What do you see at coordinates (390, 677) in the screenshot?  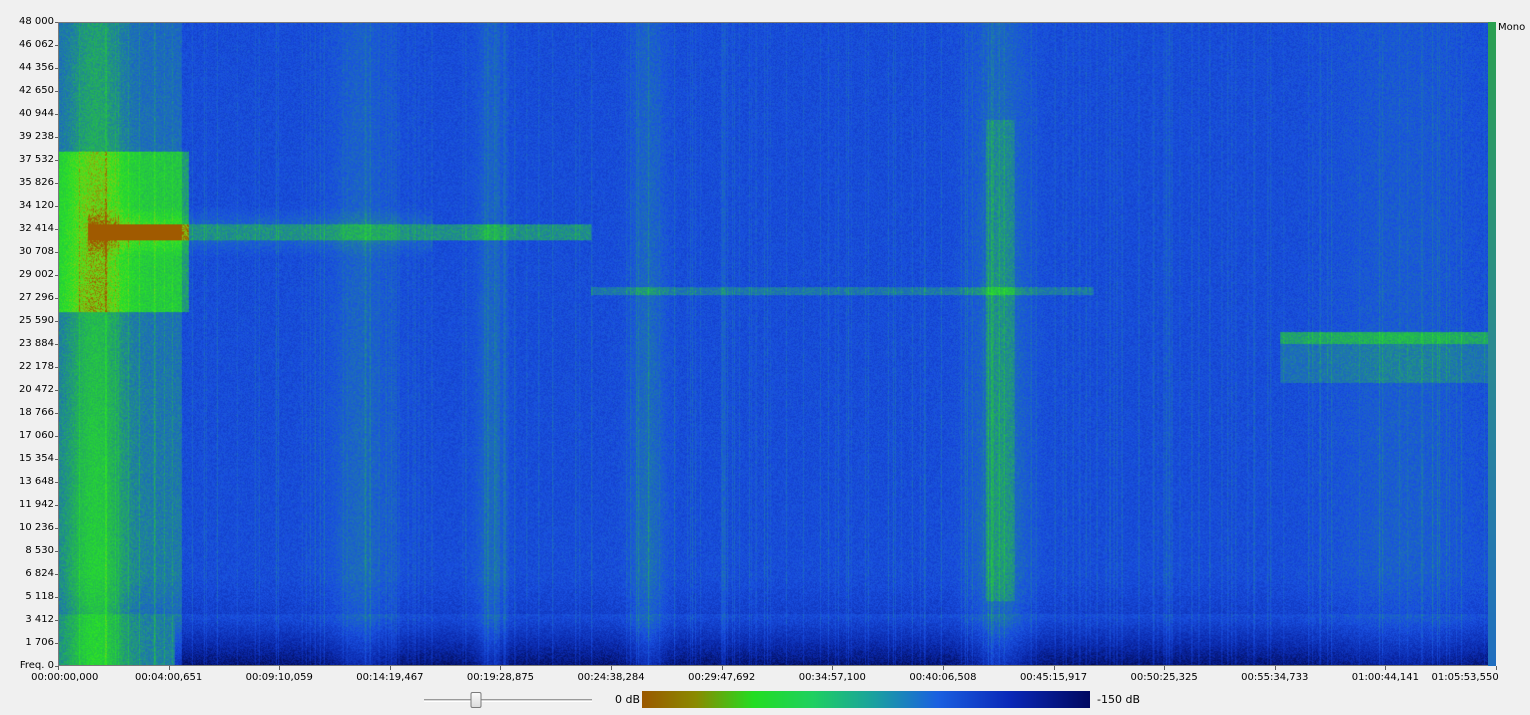 I see `time-tick-label: 00:14:19,467` at bounding box center [390, 677].